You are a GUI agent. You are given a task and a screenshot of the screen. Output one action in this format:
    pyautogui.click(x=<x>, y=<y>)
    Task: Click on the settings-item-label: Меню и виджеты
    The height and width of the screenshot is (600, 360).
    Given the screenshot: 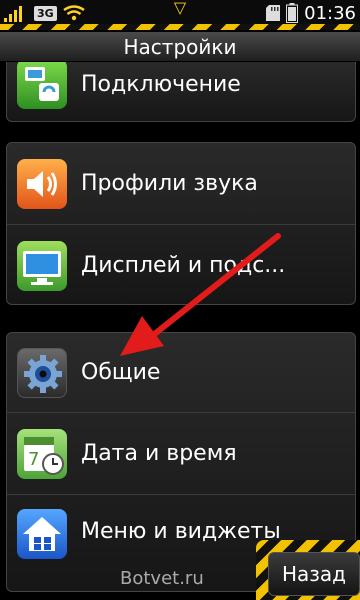 What is the action you would take?
    pyautogui.click(x=181, y=531)
    